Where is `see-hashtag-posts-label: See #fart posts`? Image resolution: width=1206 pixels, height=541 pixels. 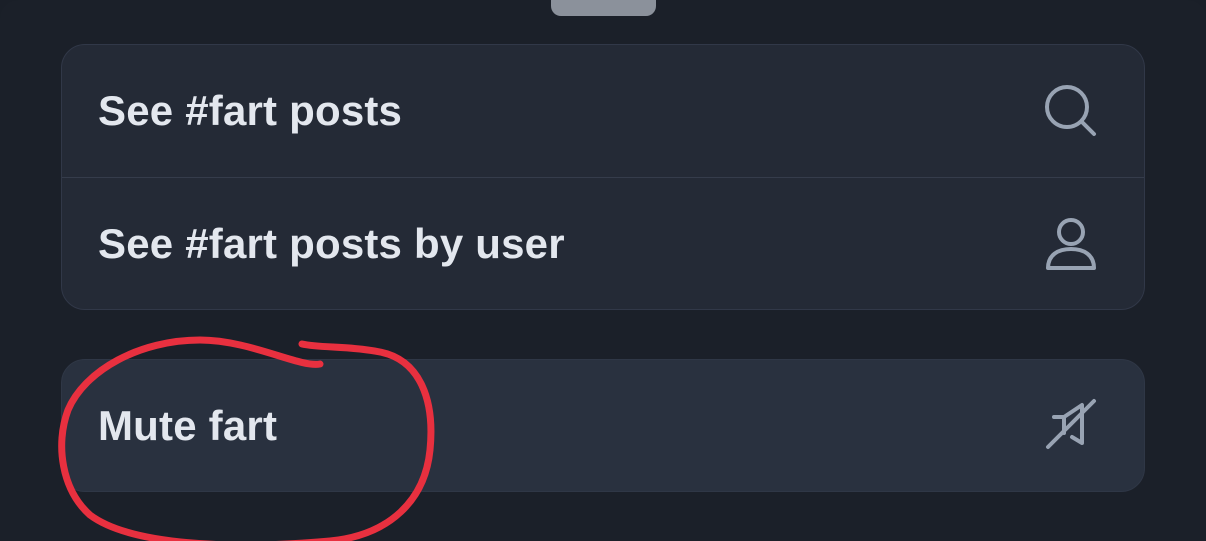 see-hashtag-posts-label: See #fart posts is located at coordinates (250, 110).